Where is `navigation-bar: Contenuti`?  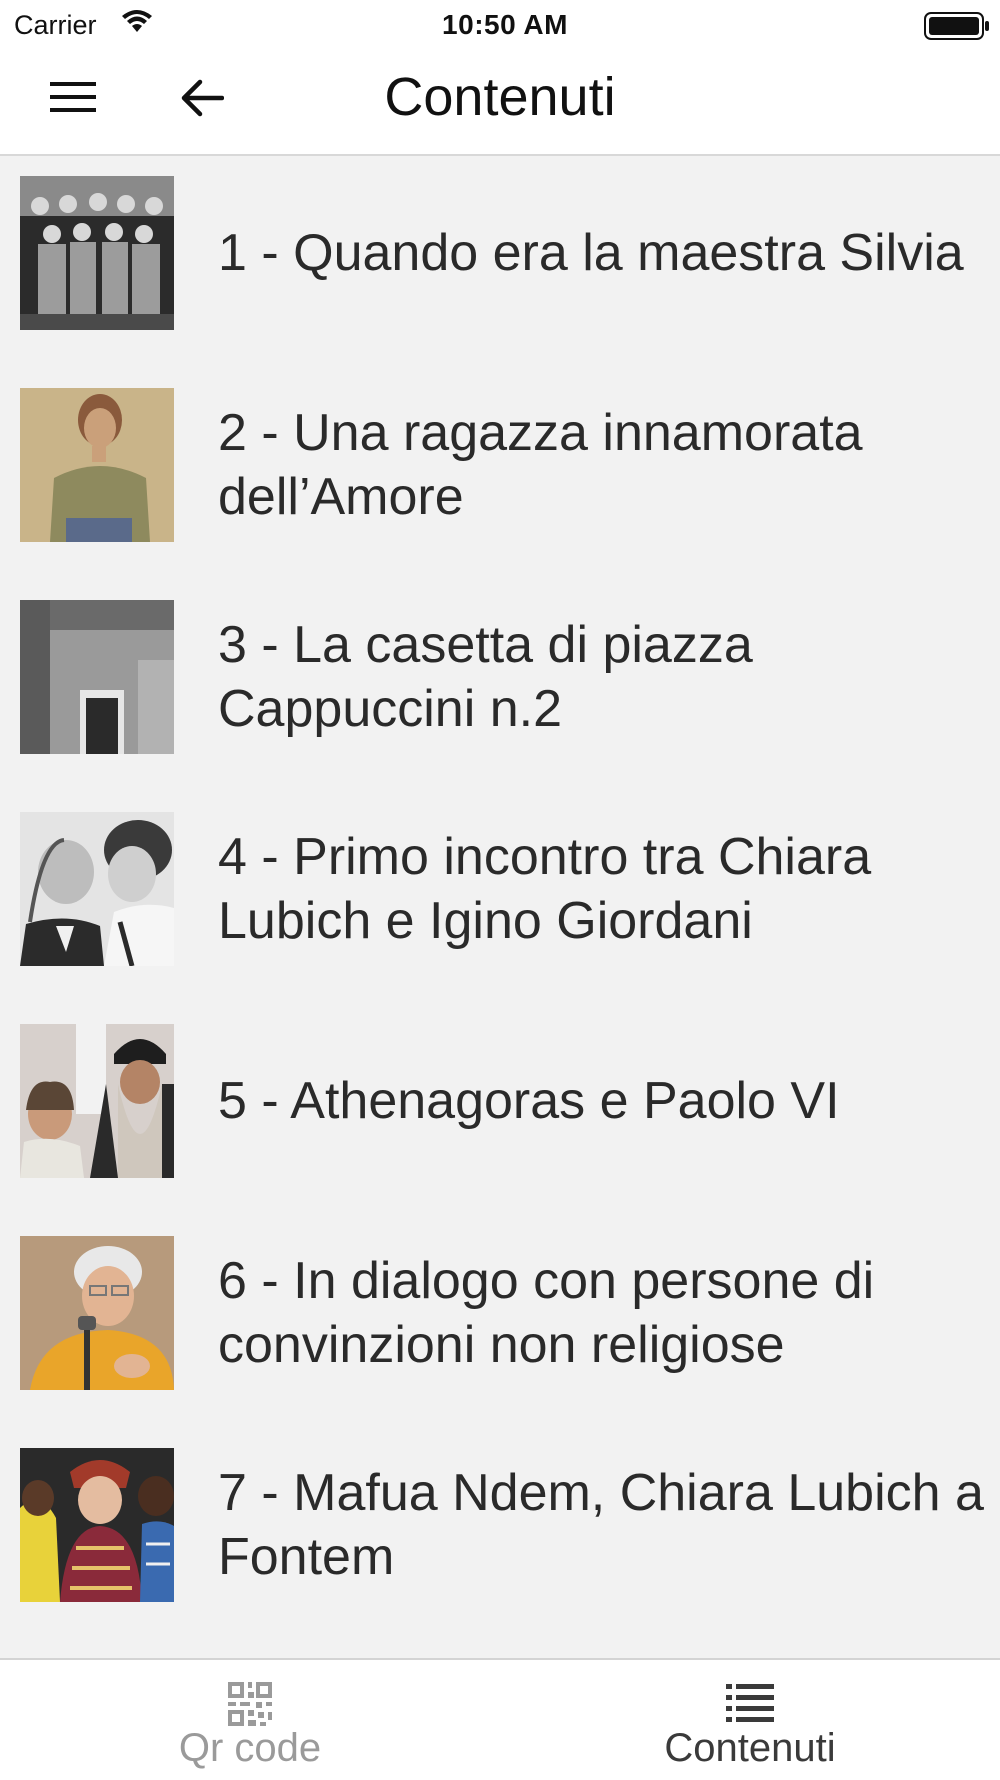
navigation-bar: Contenuti is located at coordinates (500, 104).